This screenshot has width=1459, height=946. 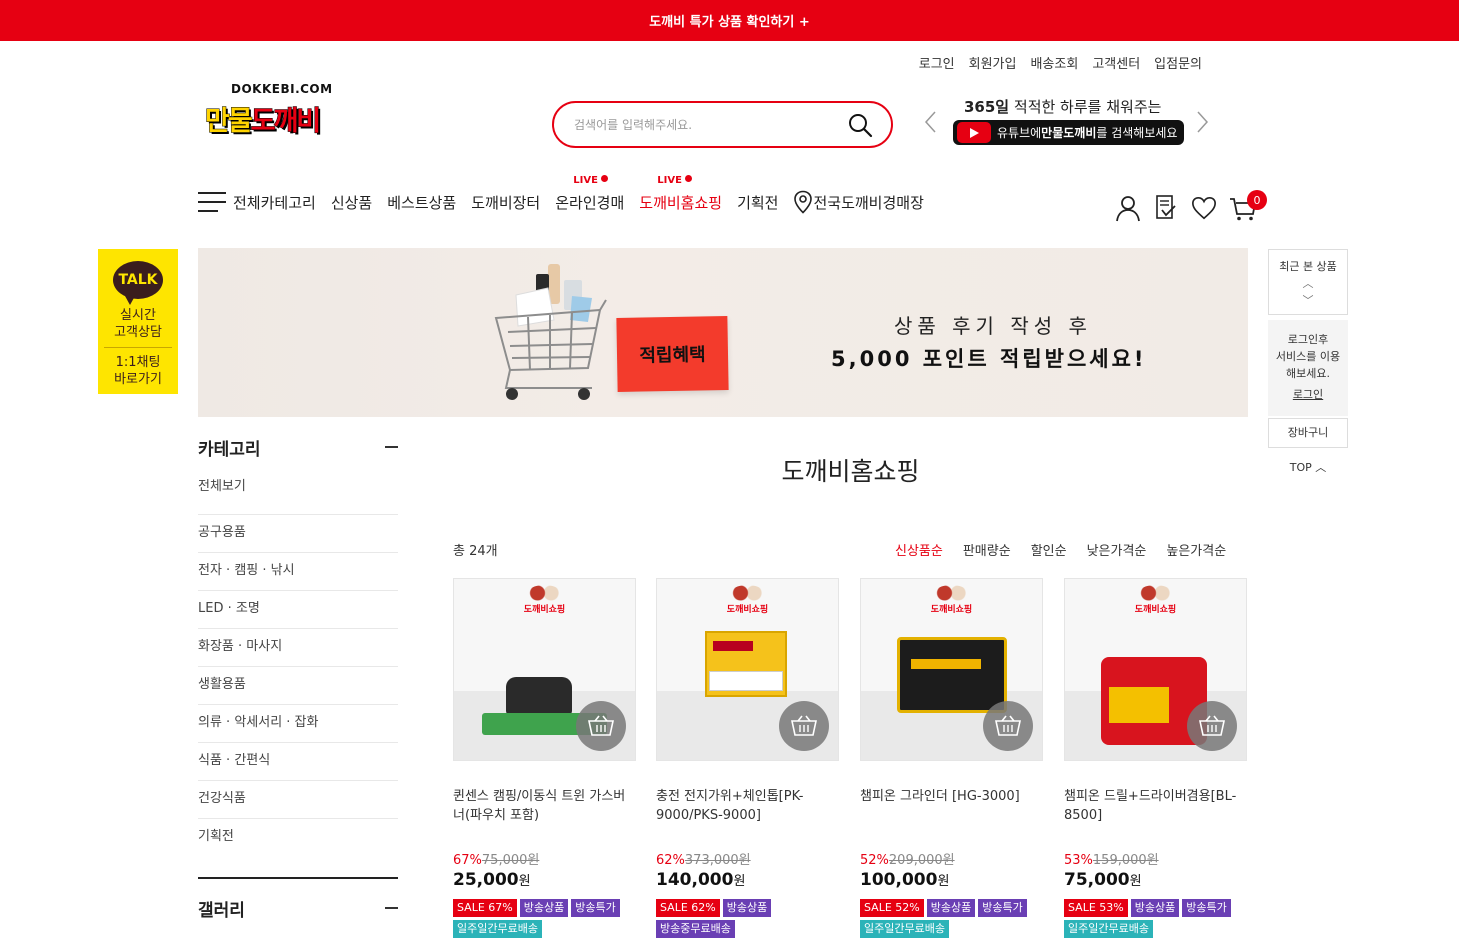 I want to click on nav-special-exhibition: 기획전, so click(x=757, y=202).